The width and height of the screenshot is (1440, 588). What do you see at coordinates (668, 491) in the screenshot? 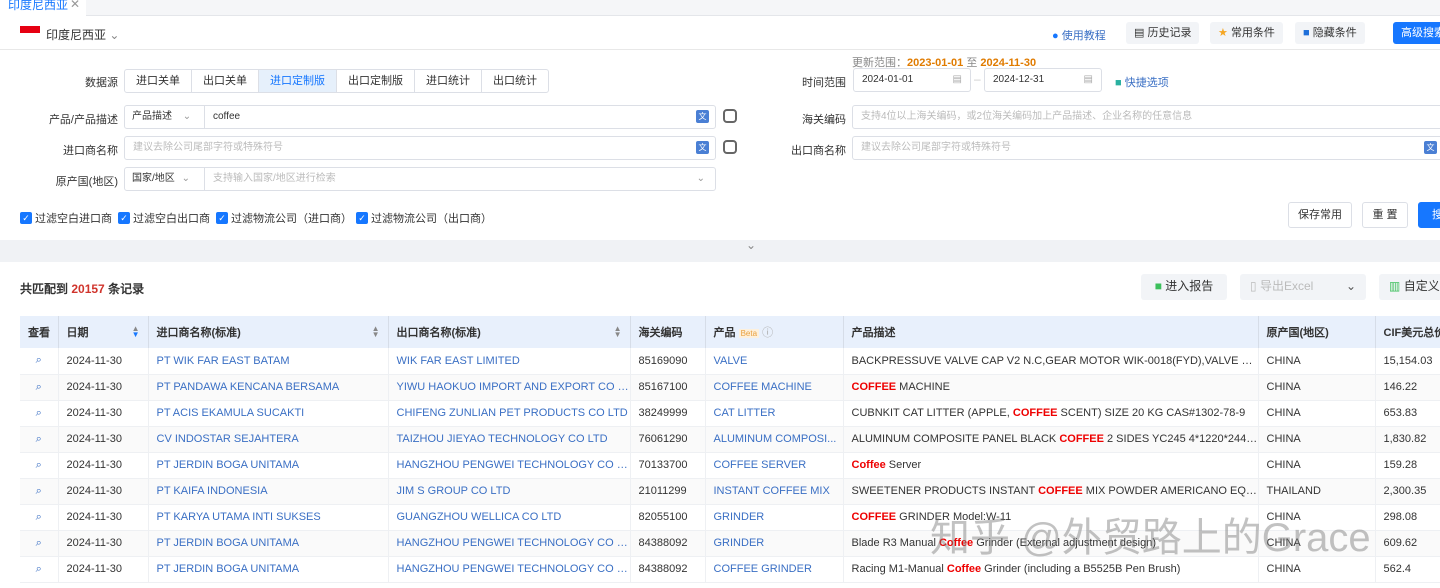
I see `cell-hs: 21011299` at bounding box center [668, 491].